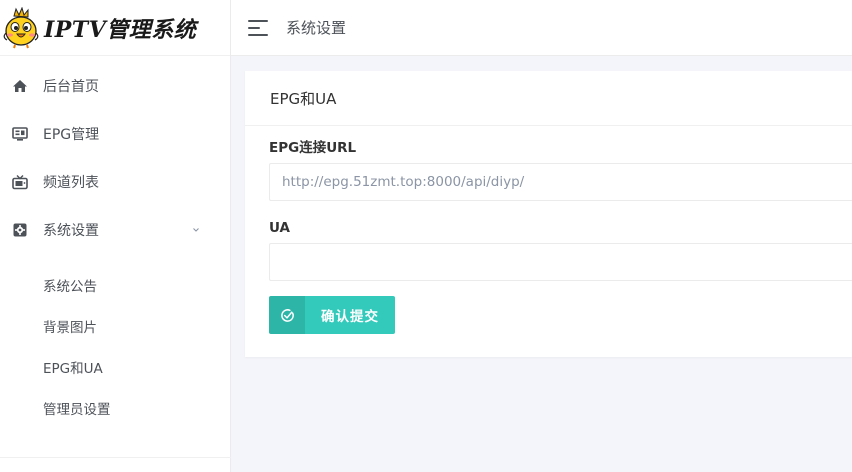 The height and width of the screenshot is (472, 852). Describe the element at coordinates (560, 182) in the screenshot. I see `epg-url-input` at that location.